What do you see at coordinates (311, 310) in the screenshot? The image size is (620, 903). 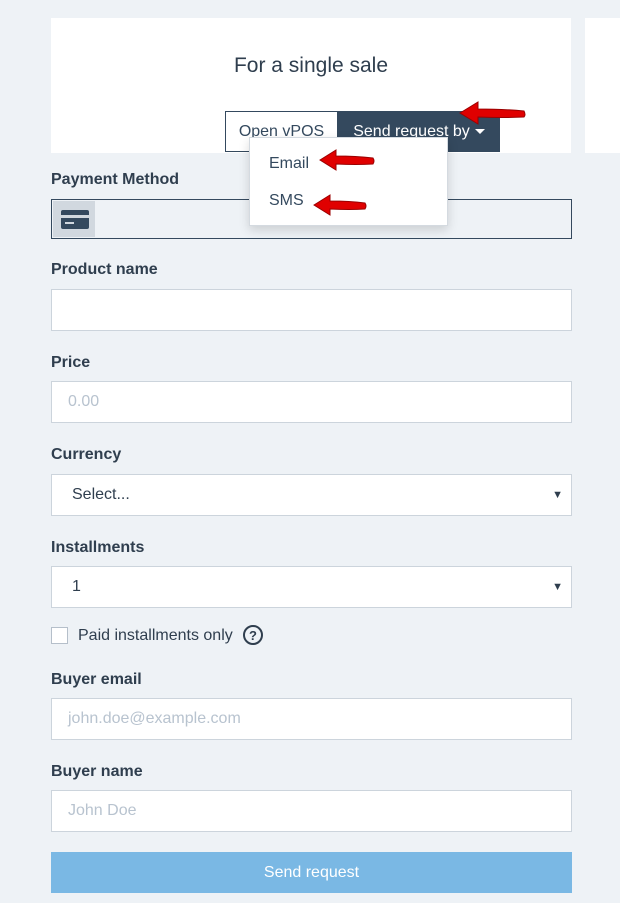 I see `product-name-input` at bounding box center [311, 310].